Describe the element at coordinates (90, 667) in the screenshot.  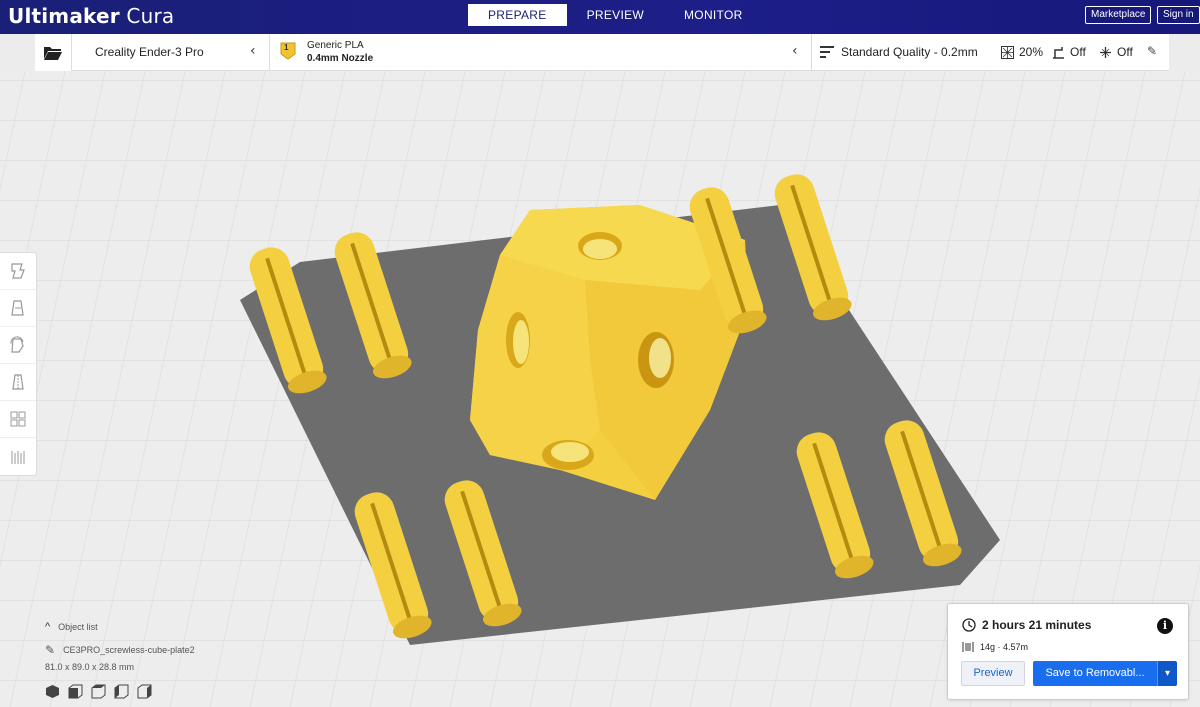
I see `object-dimensions: 81.0 x 89.0 x 28.8 mm` at that location.